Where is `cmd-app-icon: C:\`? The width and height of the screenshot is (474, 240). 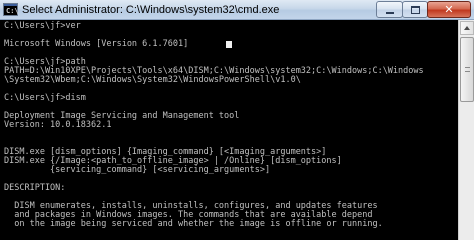 cmd-app-icon: C:\ is located at coordinates (11, 9).